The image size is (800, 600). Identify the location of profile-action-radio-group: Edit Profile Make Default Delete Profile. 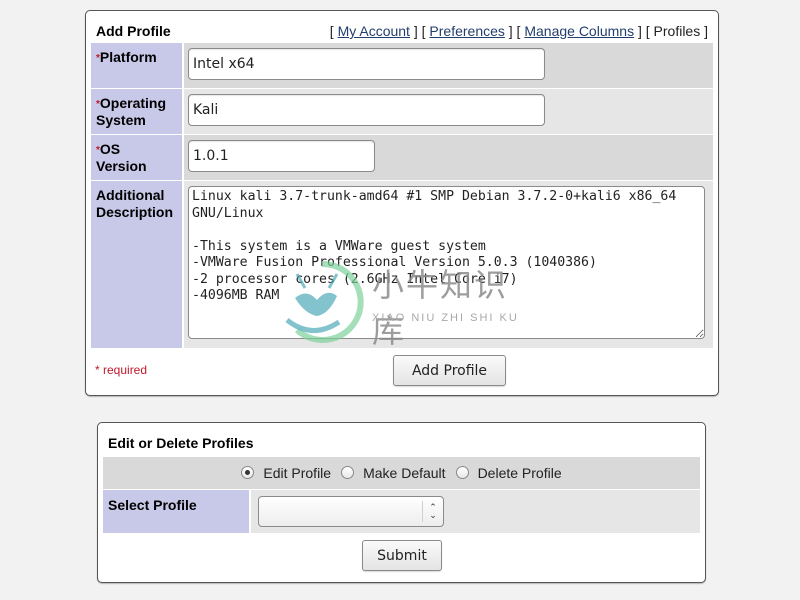
(401, 473).